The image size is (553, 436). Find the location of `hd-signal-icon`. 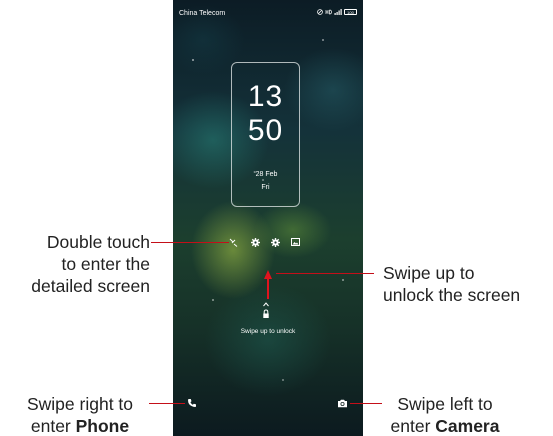

hd-signal-icon is located at coordinates (328, 12).